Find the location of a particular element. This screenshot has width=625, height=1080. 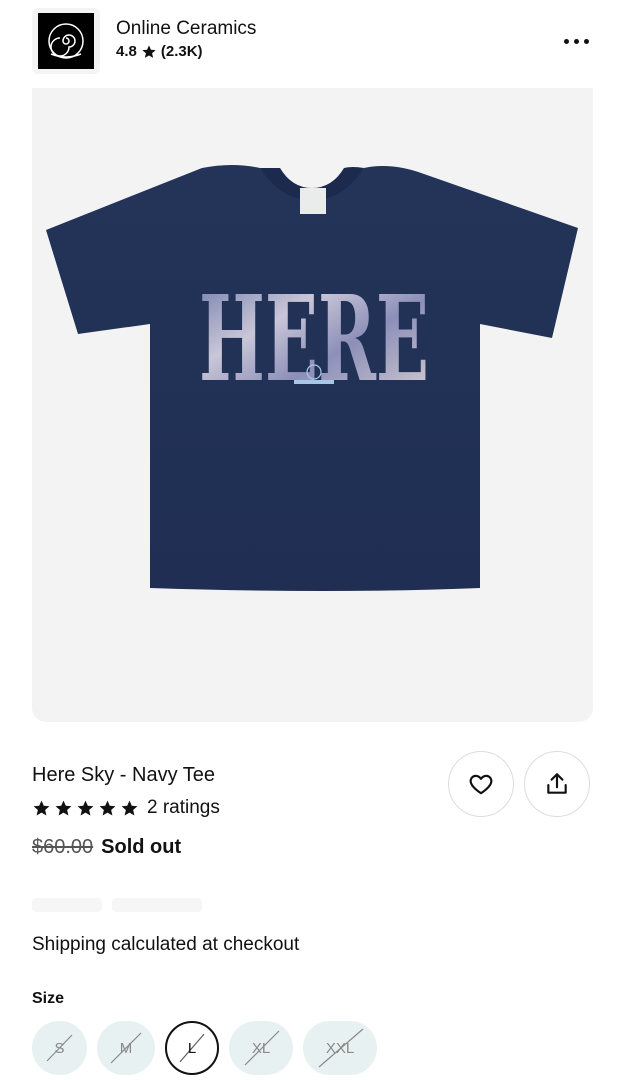

shop-logo is located at coordinates (66, 41).